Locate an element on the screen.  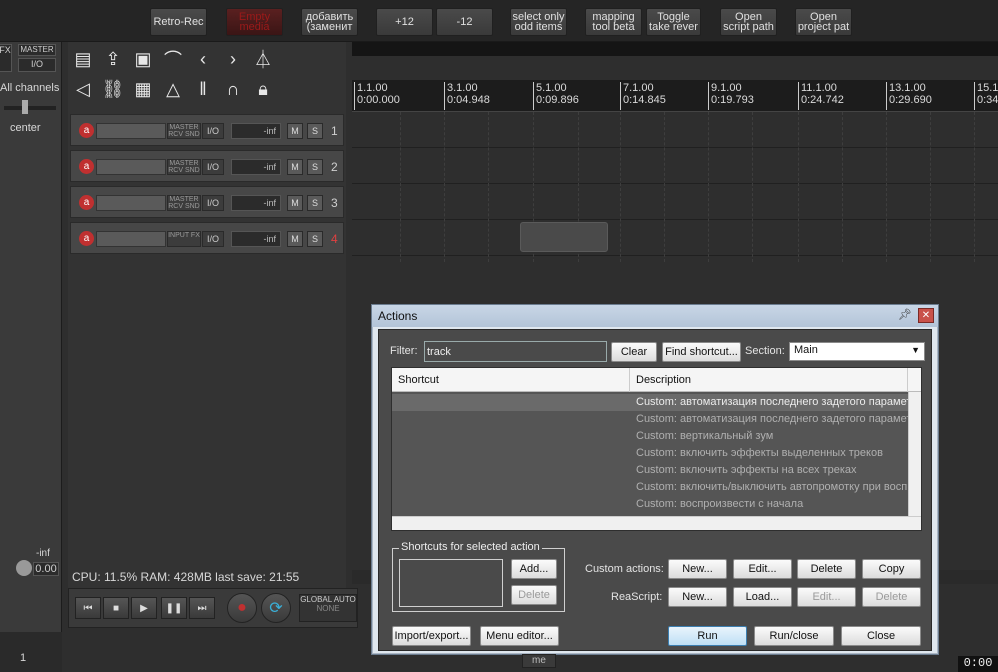
play-button: ▶ is located at coordinates (144, 608).